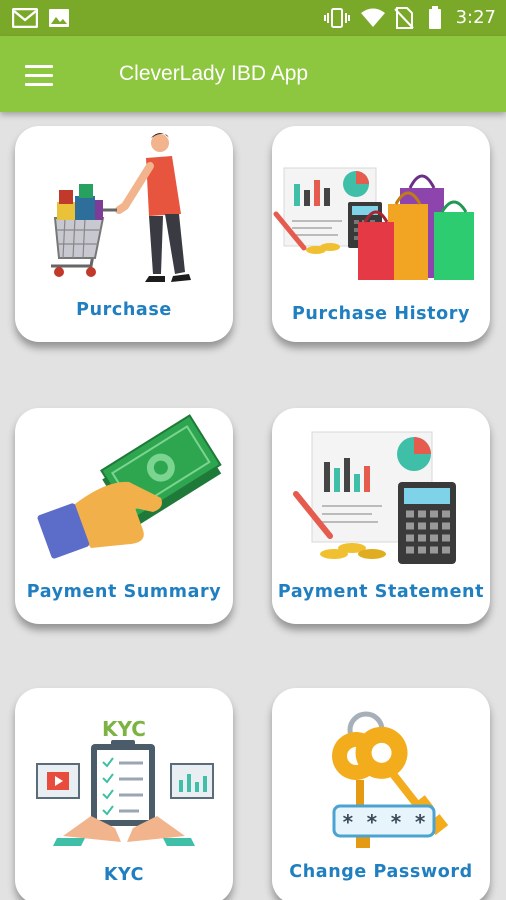 The height and width of the screenshot is (900, 506). Describe the element at coordinates (253, 18) in the screenshot. I see `status-bar: 3:27` at that location.